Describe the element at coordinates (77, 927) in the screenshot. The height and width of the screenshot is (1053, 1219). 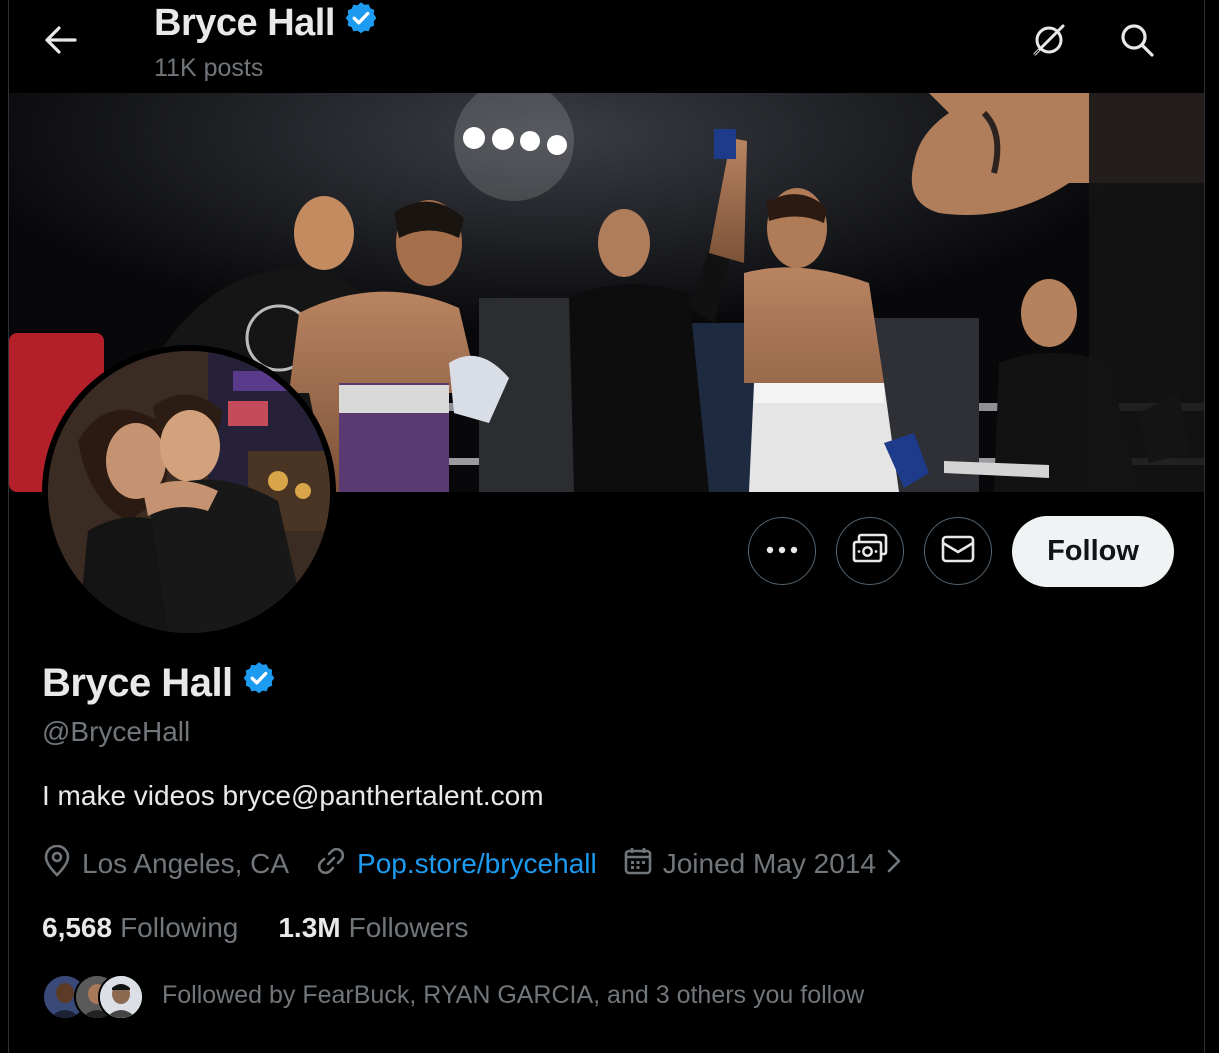
I see `following-count: 6,568` at that location.